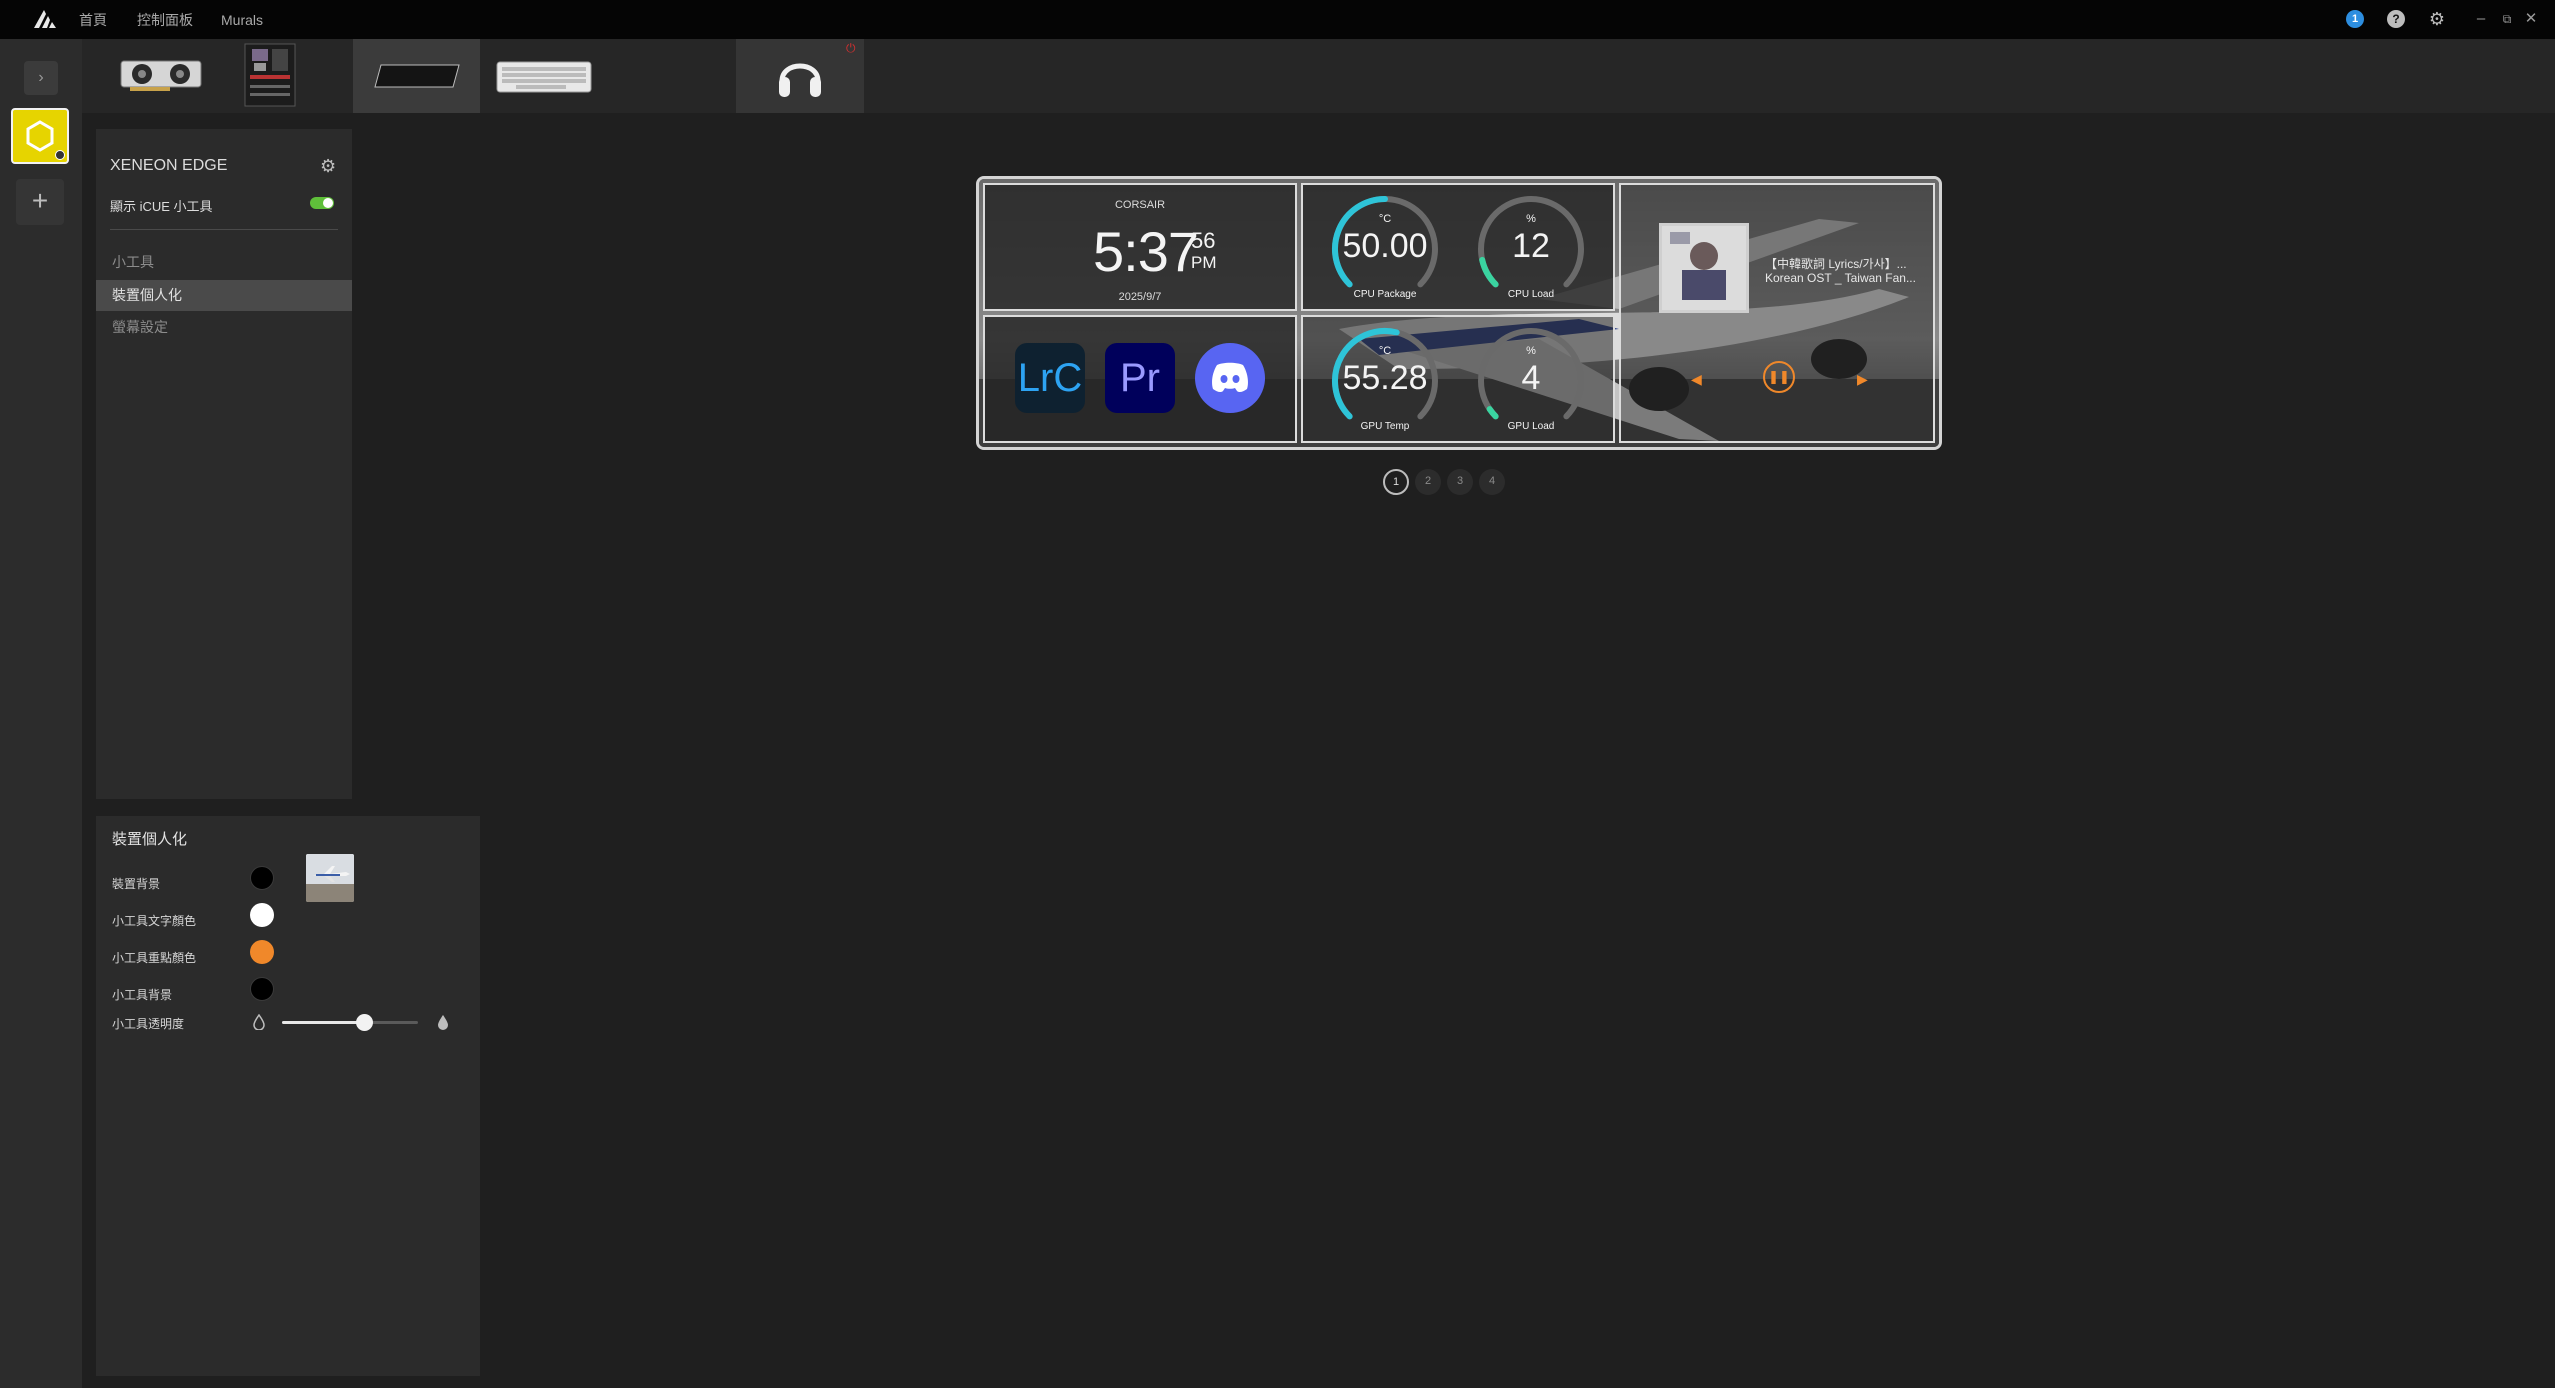  Describe the element at coordinates (1531, 294) in the screenshot. I see `cpu-load-label: CPU Load` at that location.